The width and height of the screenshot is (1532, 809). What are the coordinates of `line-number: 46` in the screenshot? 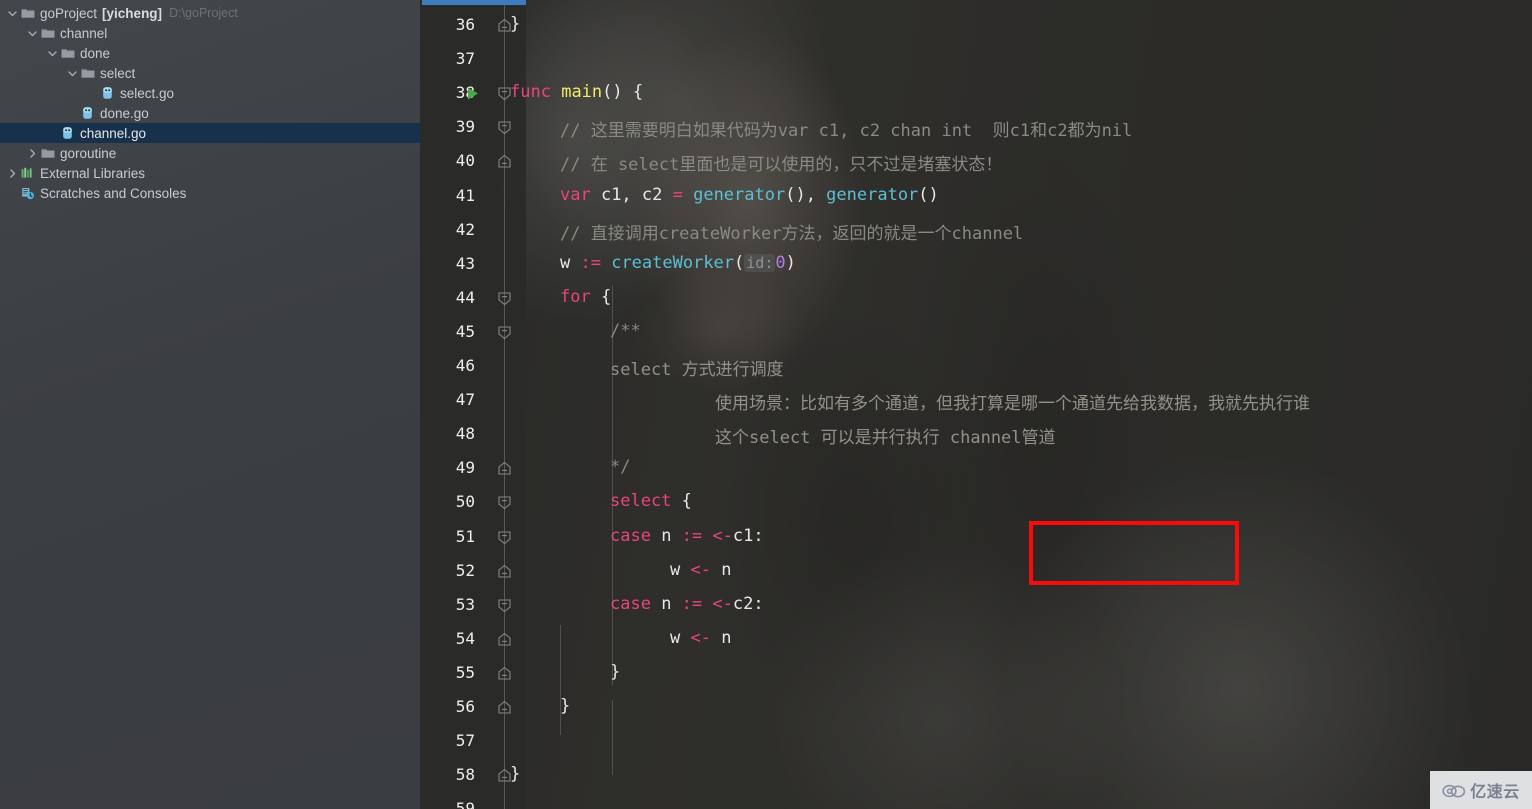 It's located at (465, 365).